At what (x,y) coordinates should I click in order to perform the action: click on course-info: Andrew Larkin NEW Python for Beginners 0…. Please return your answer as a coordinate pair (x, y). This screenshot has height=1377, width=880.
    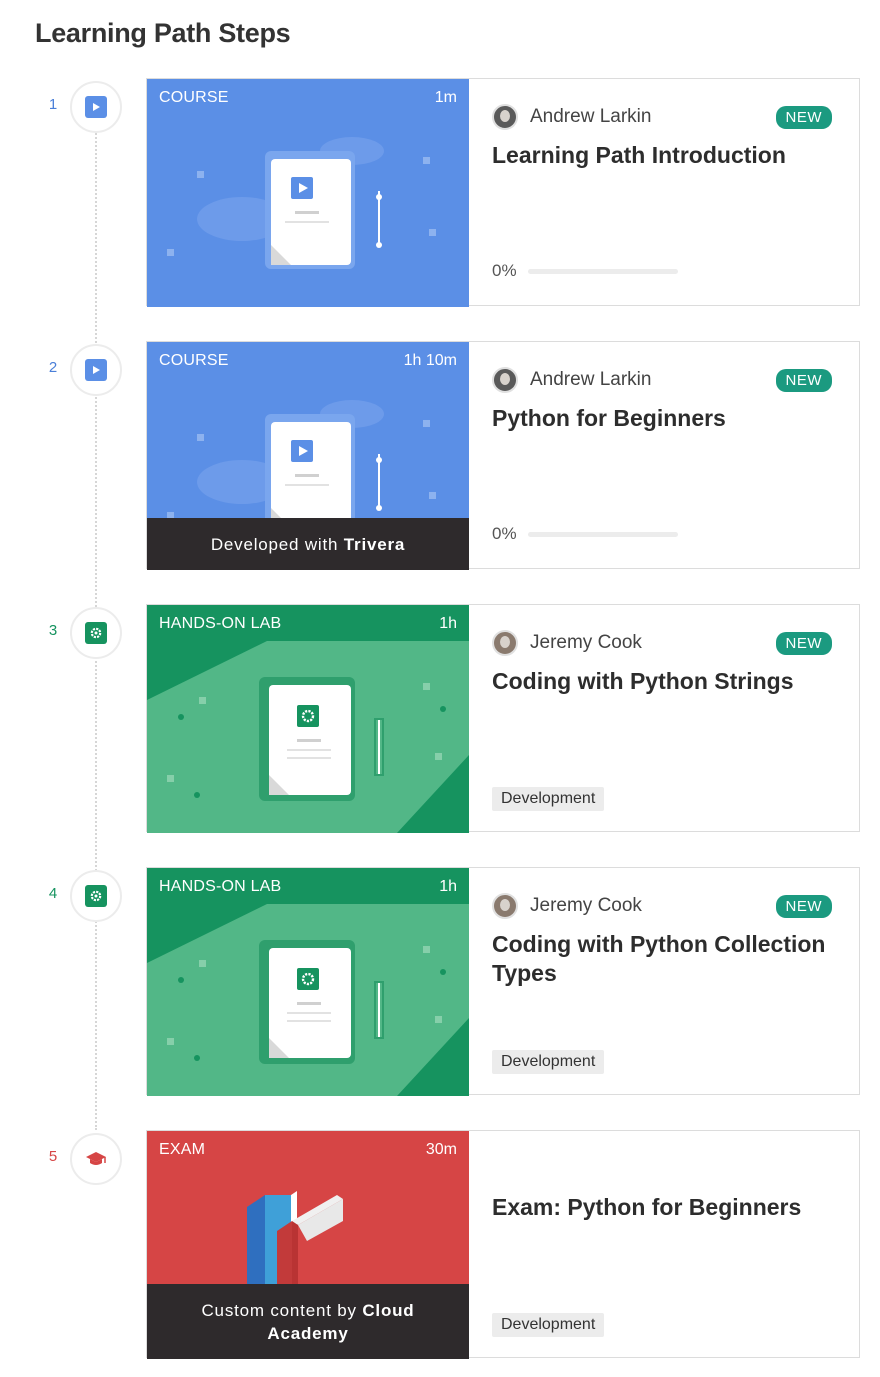
    Looking at the image, I should click on (672, 456).